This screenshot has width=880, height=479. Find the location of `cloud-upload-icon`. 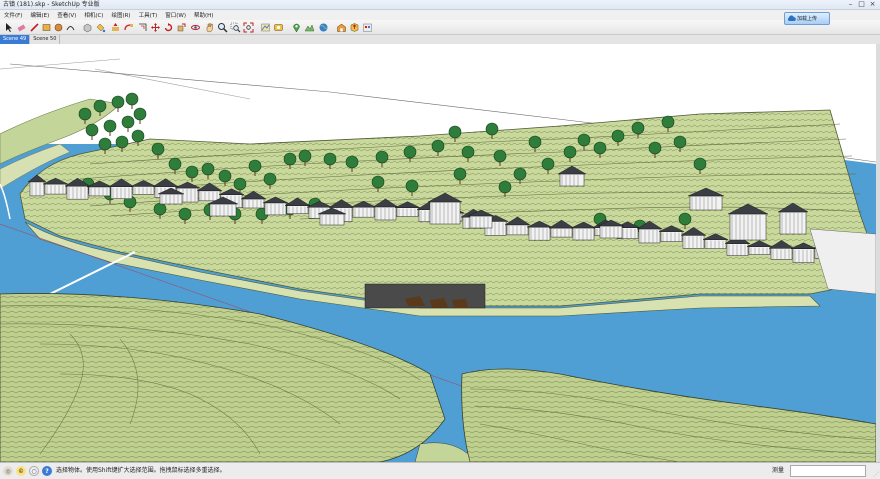

cloud-upload-icon is located at coordinates (791, 18).